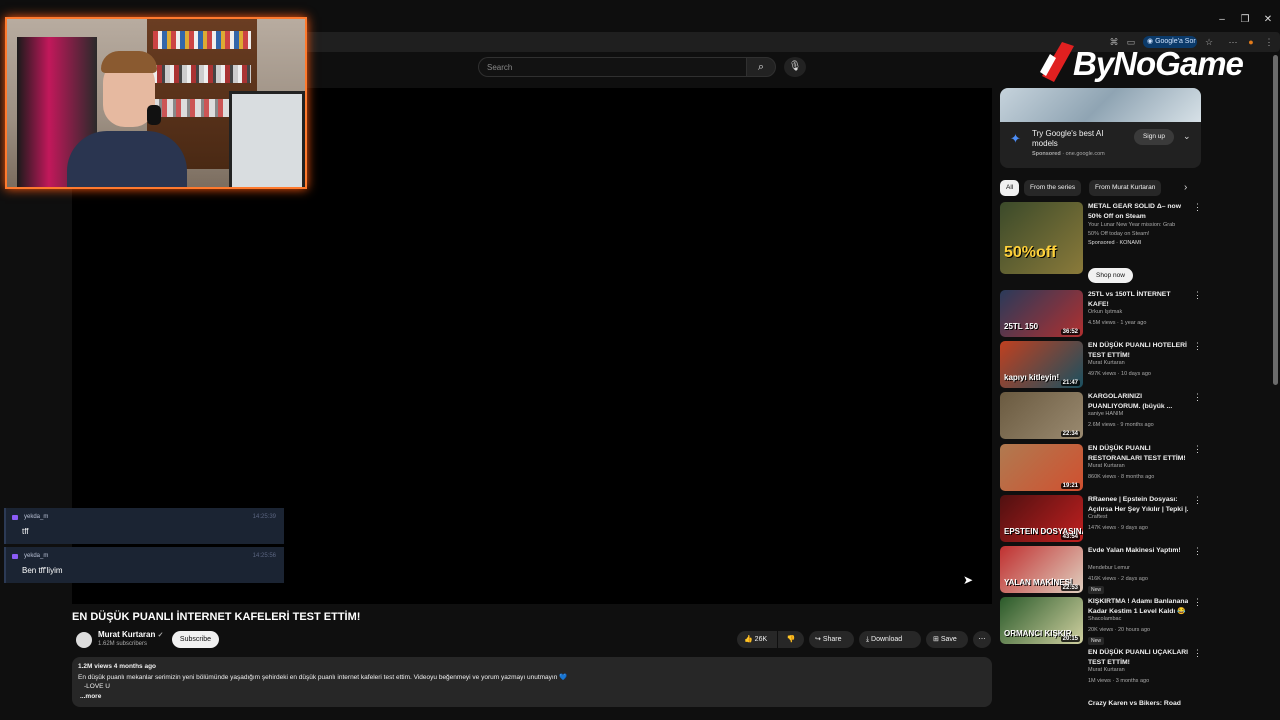  What do you see at coordinates (1070, 383) in the screenshot?
I see `video-duration: 21:47` at bounding box center [1070, 383].